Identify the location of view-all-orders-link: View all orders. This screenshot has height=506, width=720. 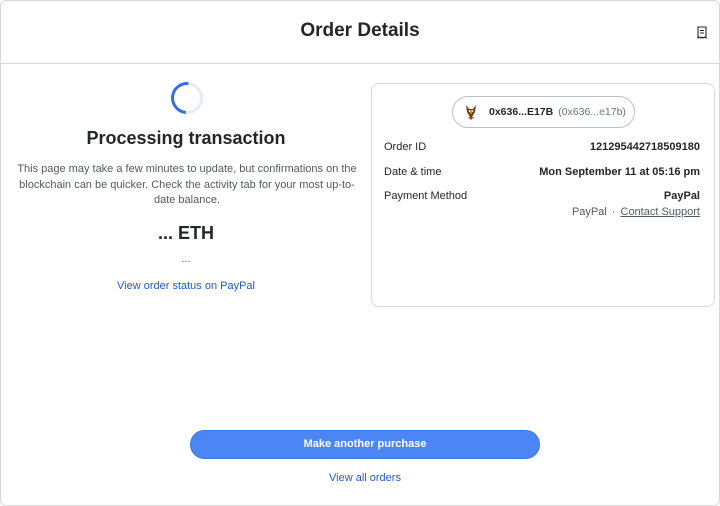
(360, 478).